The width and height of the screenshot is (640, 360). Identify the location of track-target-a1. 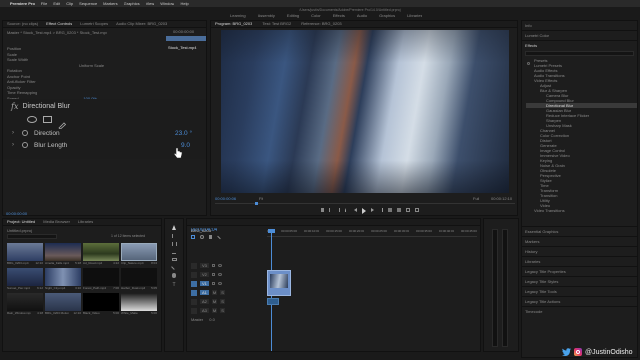
(194, 292).